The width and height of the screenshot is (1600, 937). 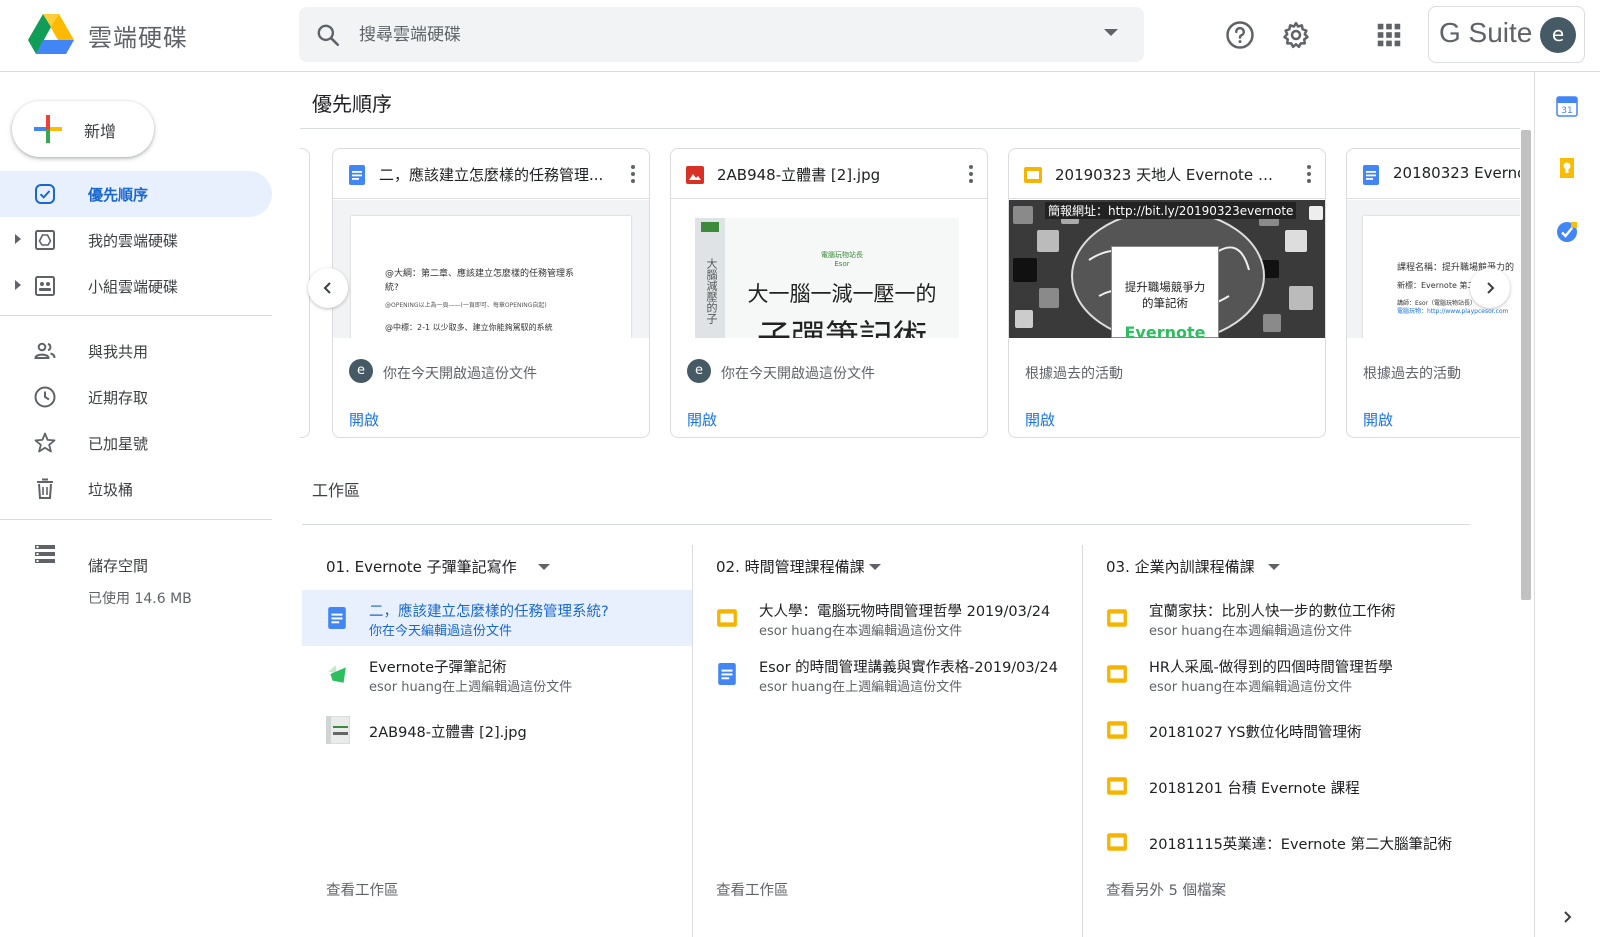 What do you see at coordinates (138, 38) in the screenshot?
I see `app-title: 雲端硬碟` at bounding box center [138, 38].